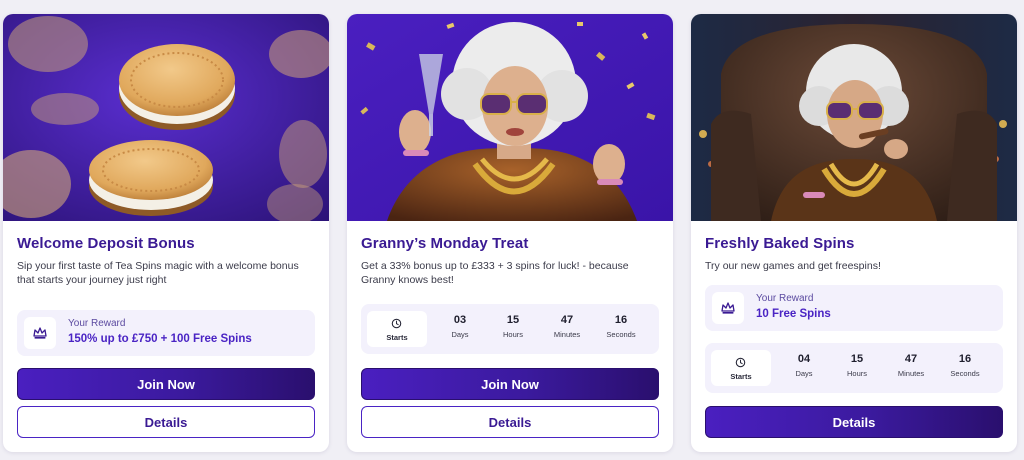 This screenshot has height=460, width=1024. What do you see at coordinates (460, 320) in the screenshot?
I see `timer-days-value: 03` at bounding box center [460, 320].